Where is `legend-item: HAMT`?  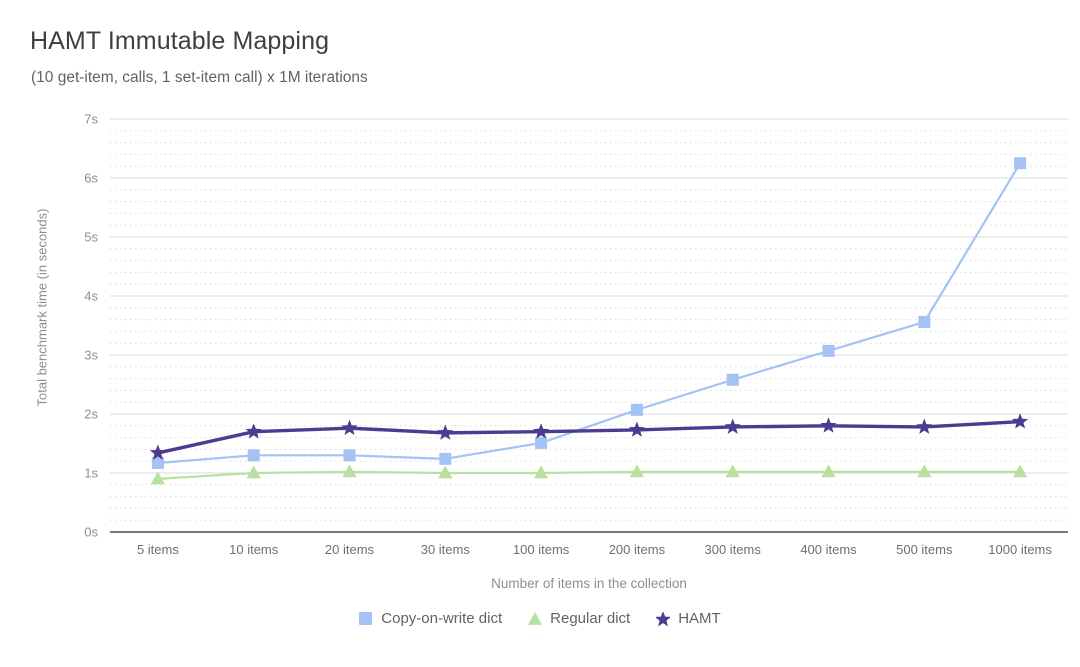 legend-item: HAMT is located at coordinates (688, 618).